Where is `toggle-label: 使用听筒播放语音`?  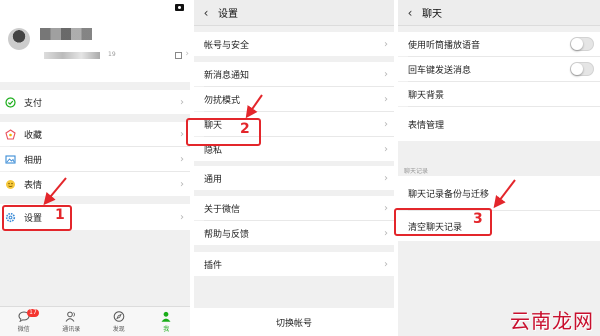
toggle-label: 使用听筒播放语音 is located at coordinates (444, 45).